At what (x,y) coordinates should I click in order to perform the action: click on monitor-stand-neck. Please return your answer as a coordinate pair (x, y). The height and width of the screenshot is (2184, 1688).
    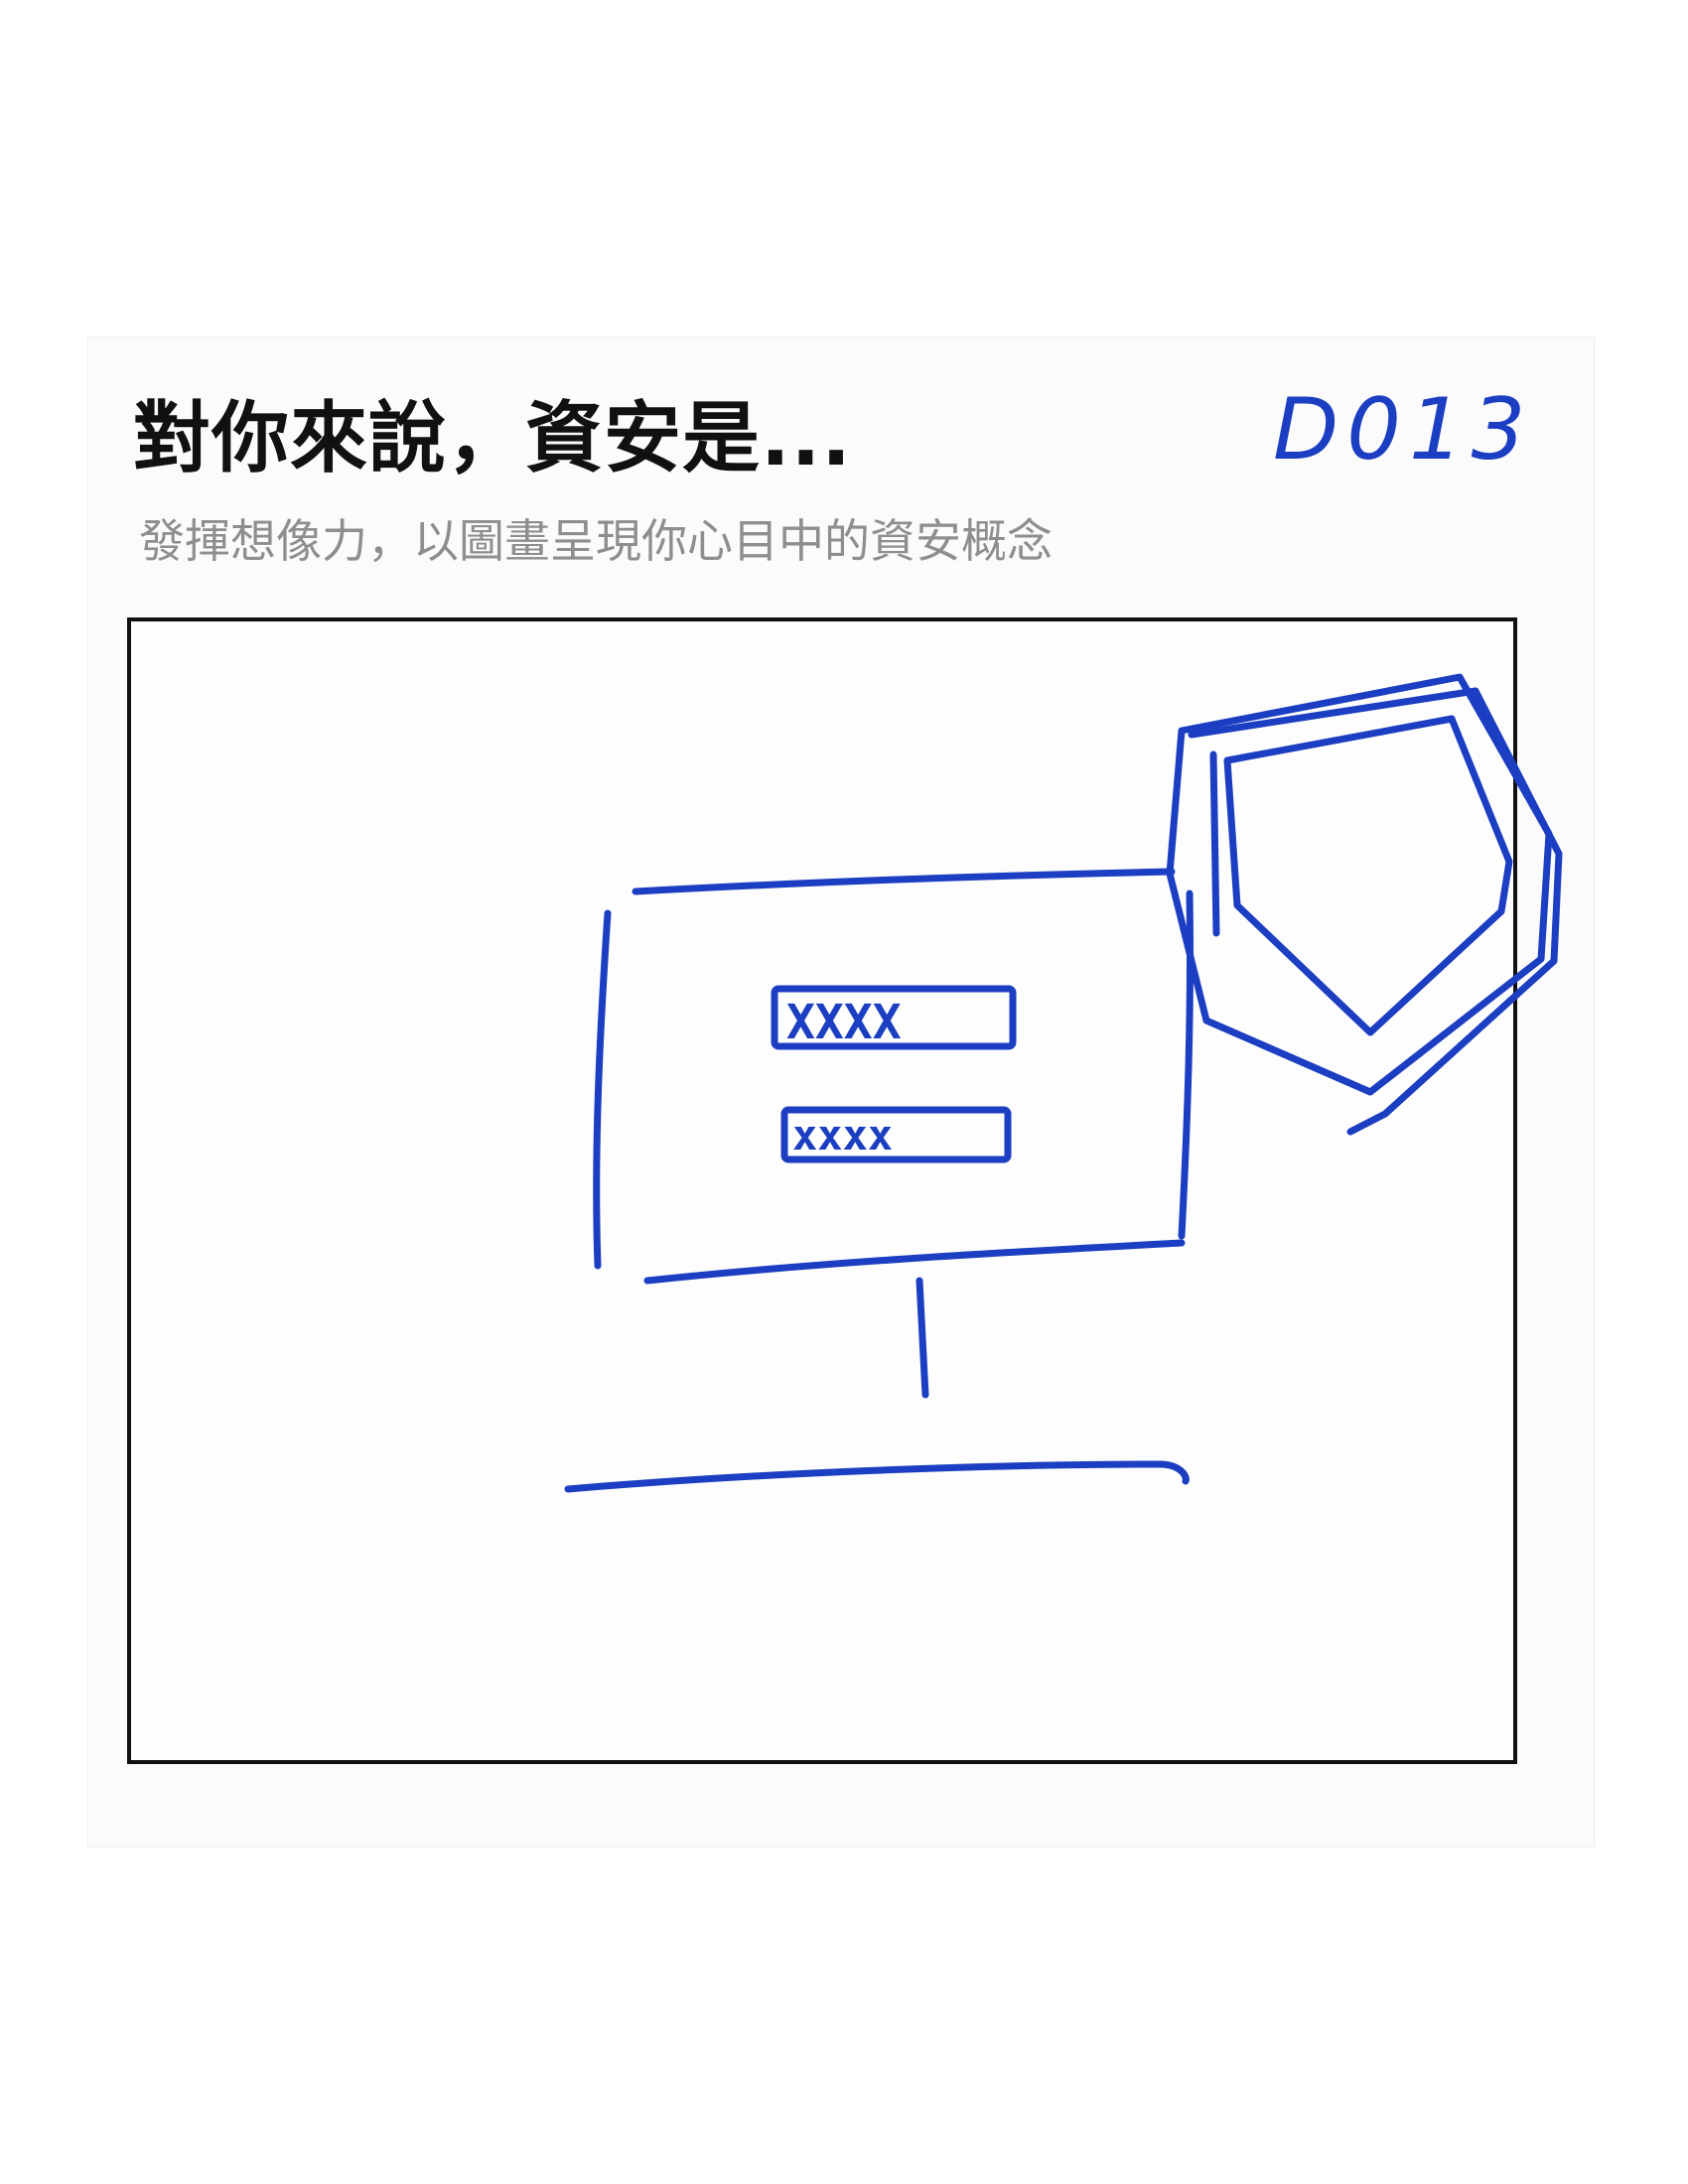
    Looking at the image, I should click on (922, 1338).